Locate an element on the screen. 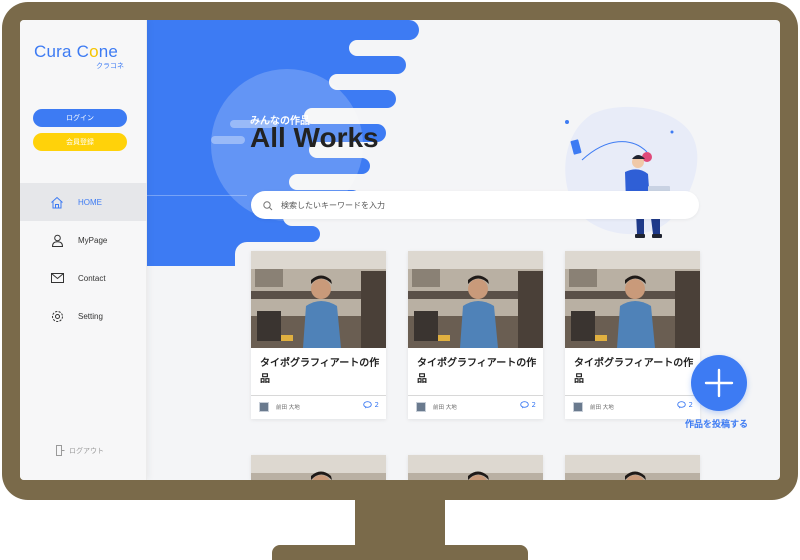  page-title: All Works is located at coordinates (314, 137).